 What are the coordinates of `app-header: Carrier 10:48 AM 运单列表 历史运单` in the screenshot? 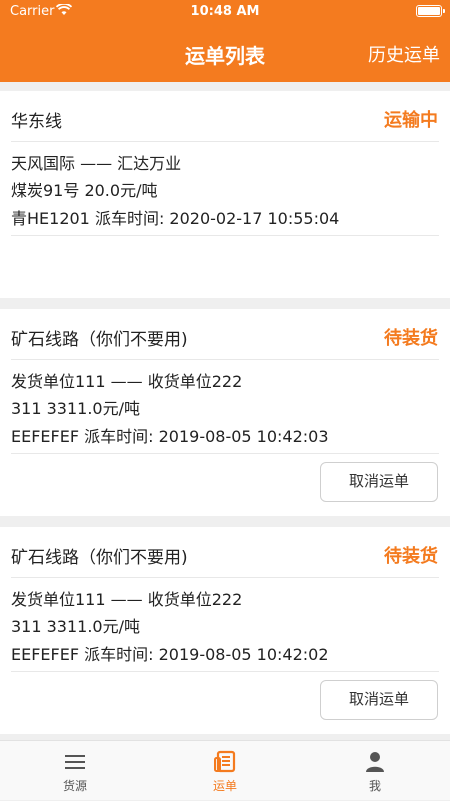 It's located at (225, 41).